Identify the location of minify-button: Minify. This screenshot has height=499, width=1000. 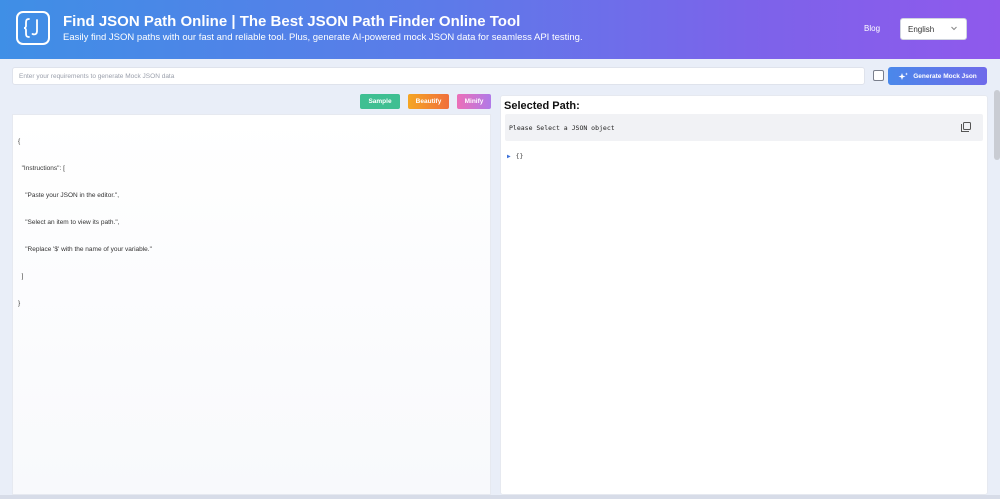
(474, 101).